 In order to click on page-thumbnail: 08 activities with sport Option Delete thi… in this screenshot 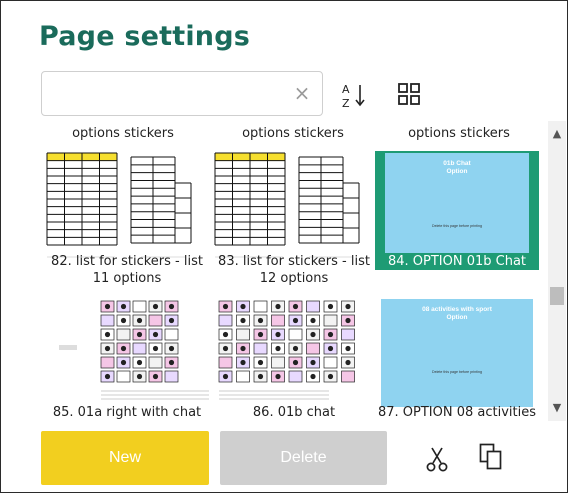, I will do `click(457, 354)`.